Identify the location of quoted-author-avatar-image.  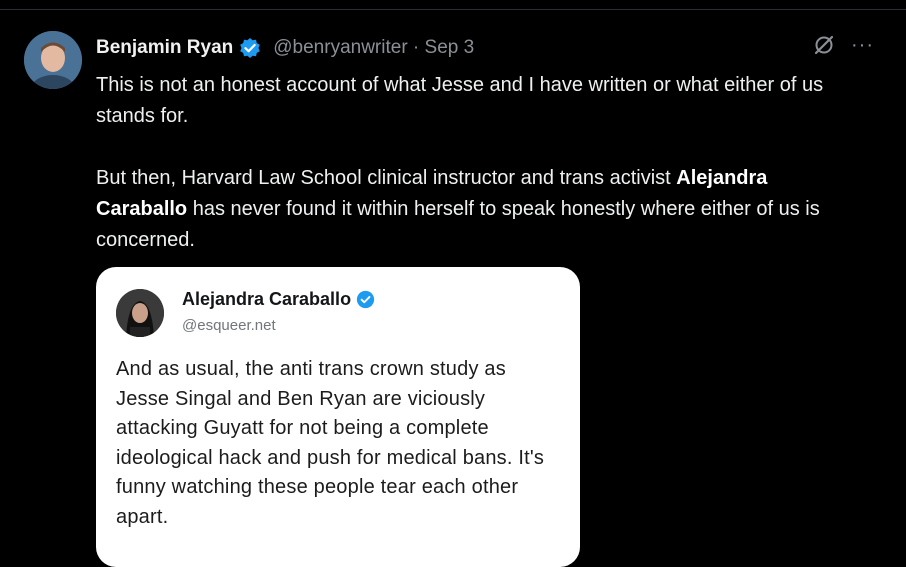
(140, 313).